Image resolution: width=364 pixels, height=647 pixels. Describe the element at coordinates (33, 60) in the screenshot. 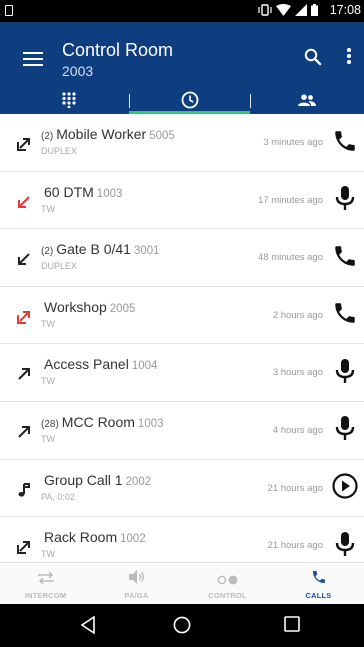

I see `menu-icon` at that location.